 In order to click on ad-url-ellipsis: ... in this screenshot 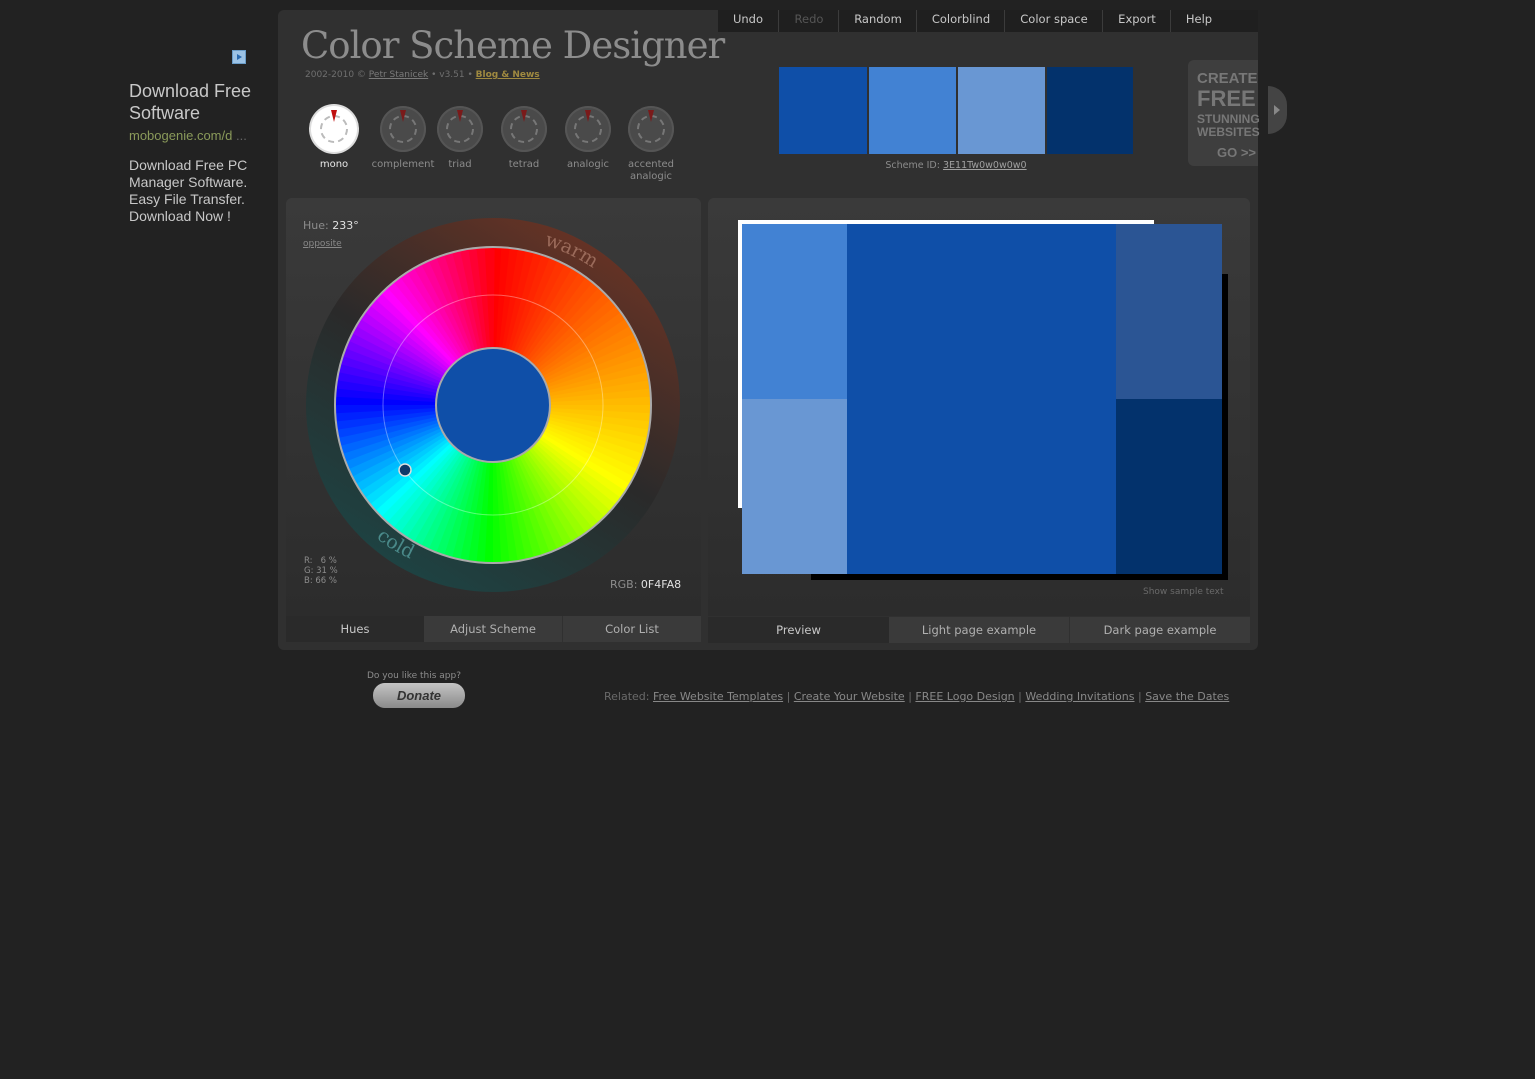, I will do `click(241, 135)`.